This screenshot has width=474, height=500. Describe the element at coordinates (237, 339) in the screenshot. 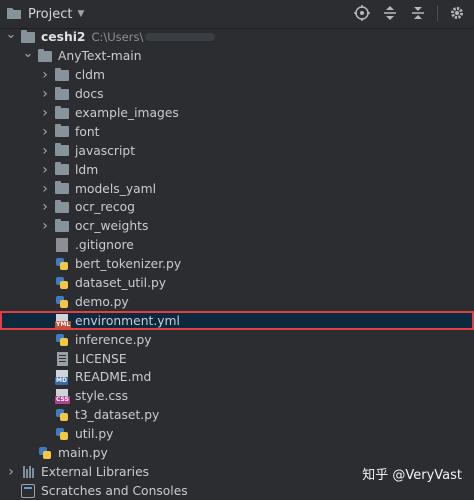

I see `tree-row-file-inference: inference.py` at that location.